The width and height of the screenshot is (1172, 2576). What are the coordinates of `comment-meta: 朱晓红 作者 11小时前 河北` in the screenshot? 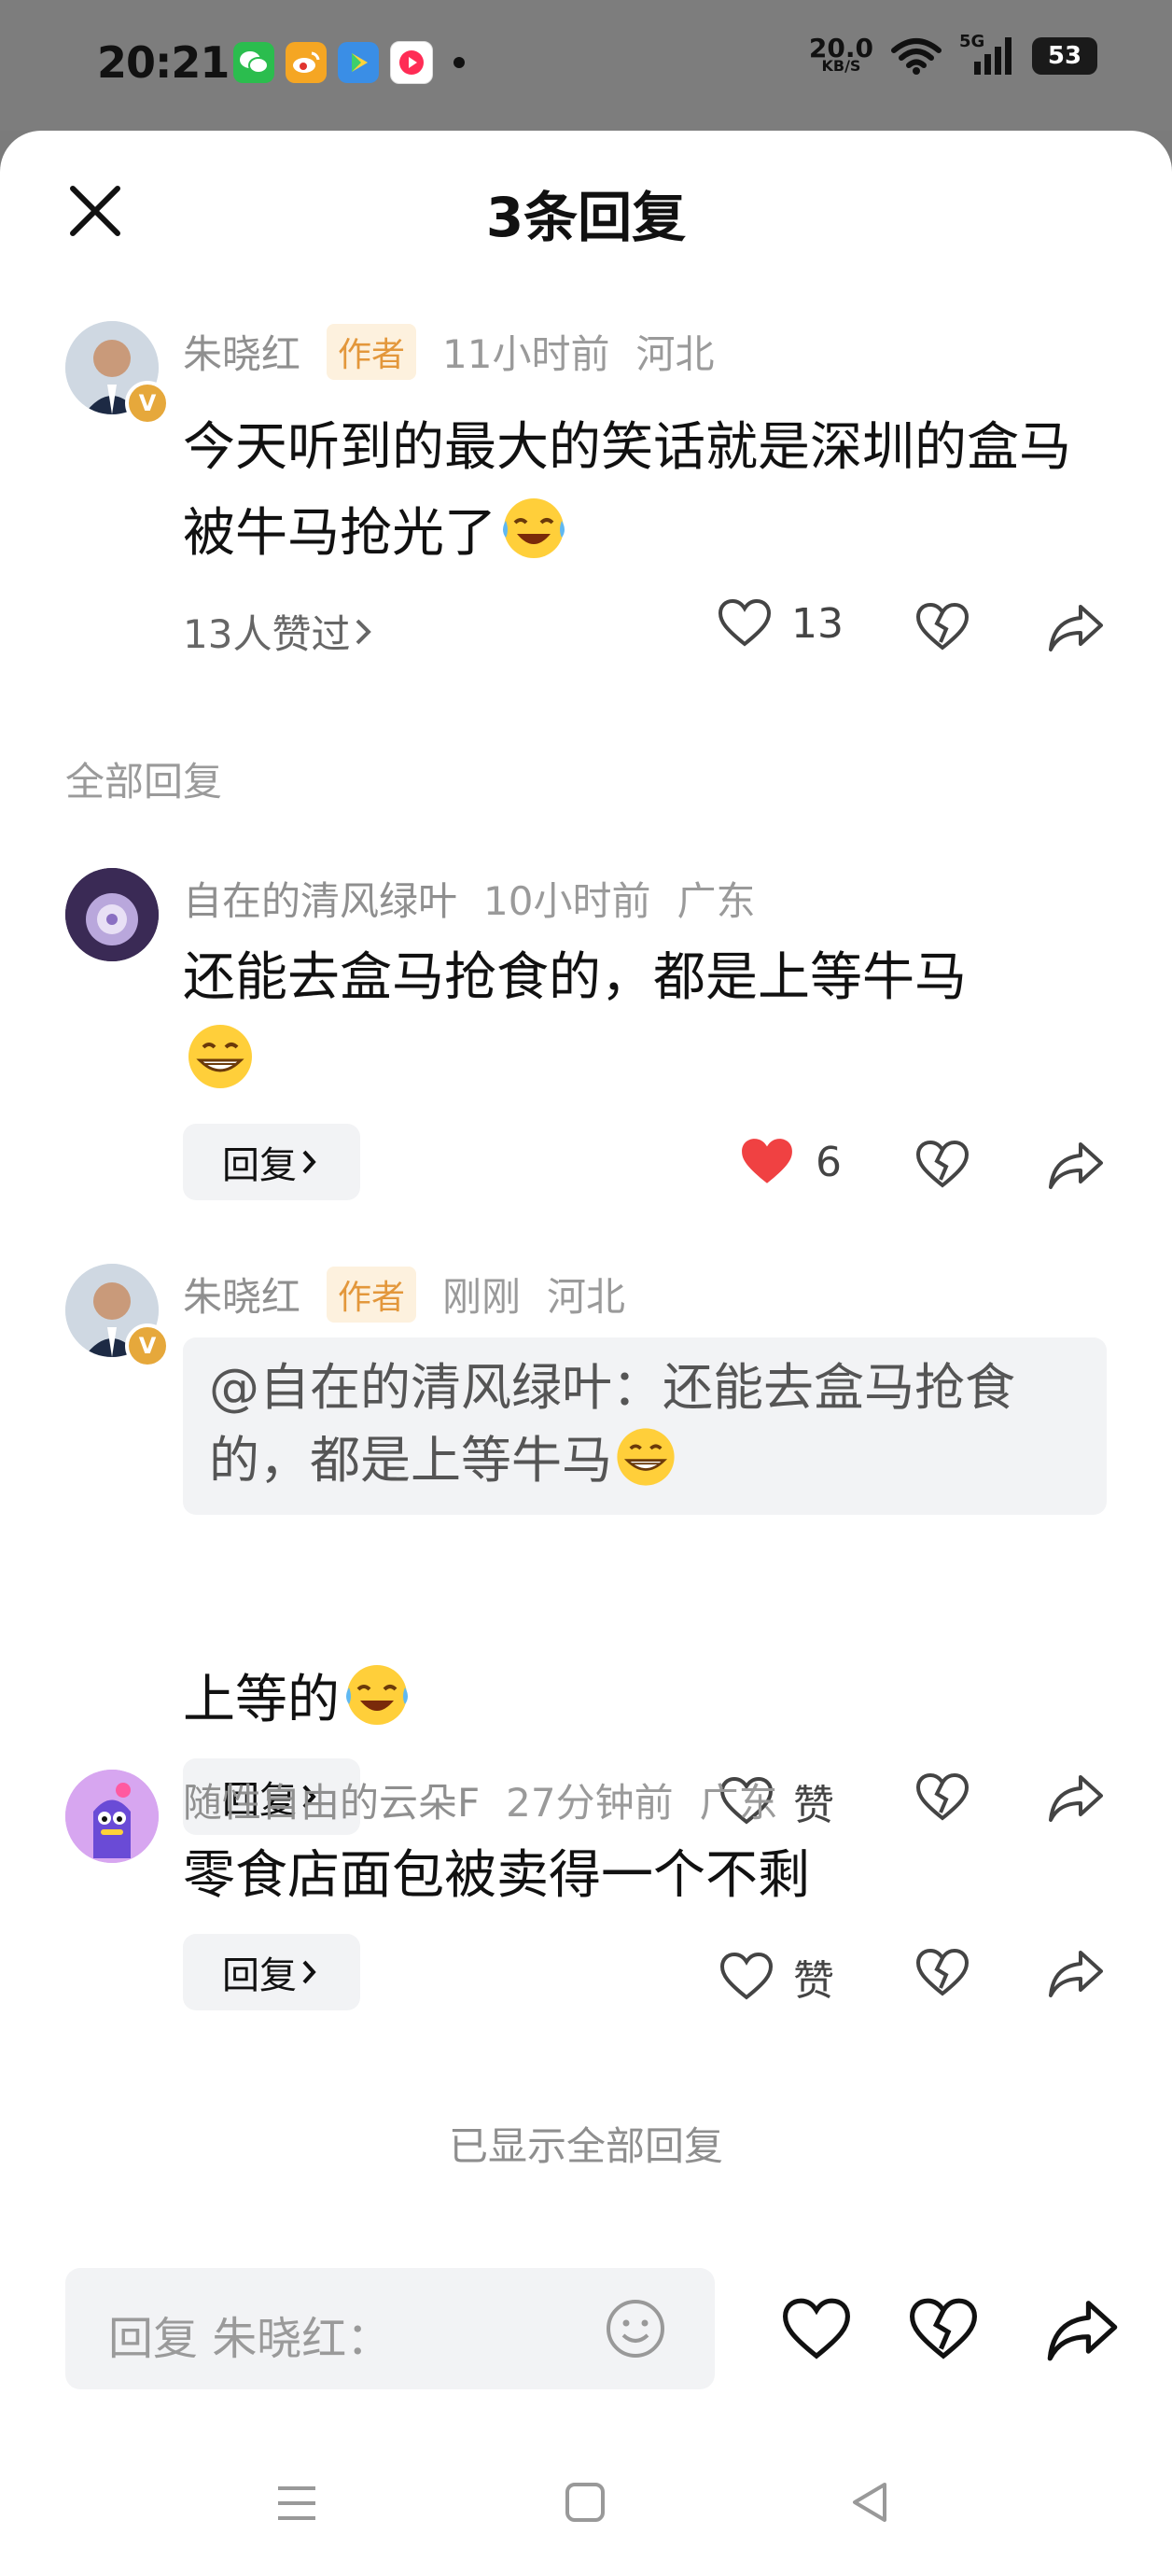 It's located at (462, 351).